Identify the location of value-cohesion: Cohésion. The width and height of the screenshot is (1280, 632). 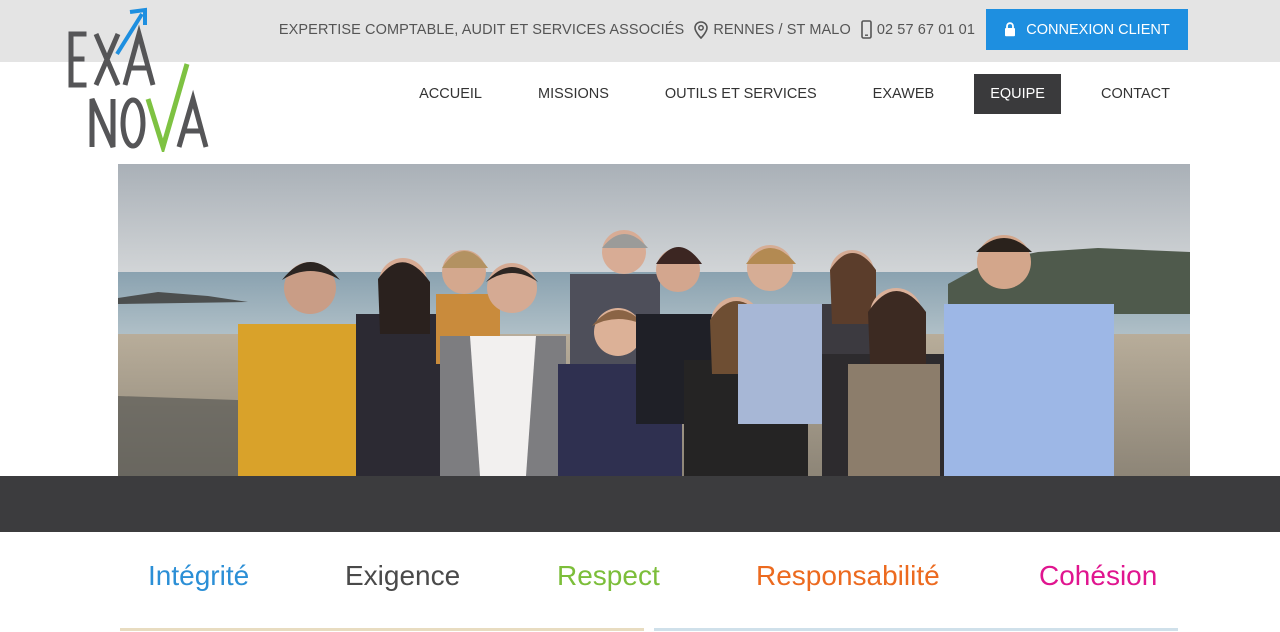
(1098, 575).